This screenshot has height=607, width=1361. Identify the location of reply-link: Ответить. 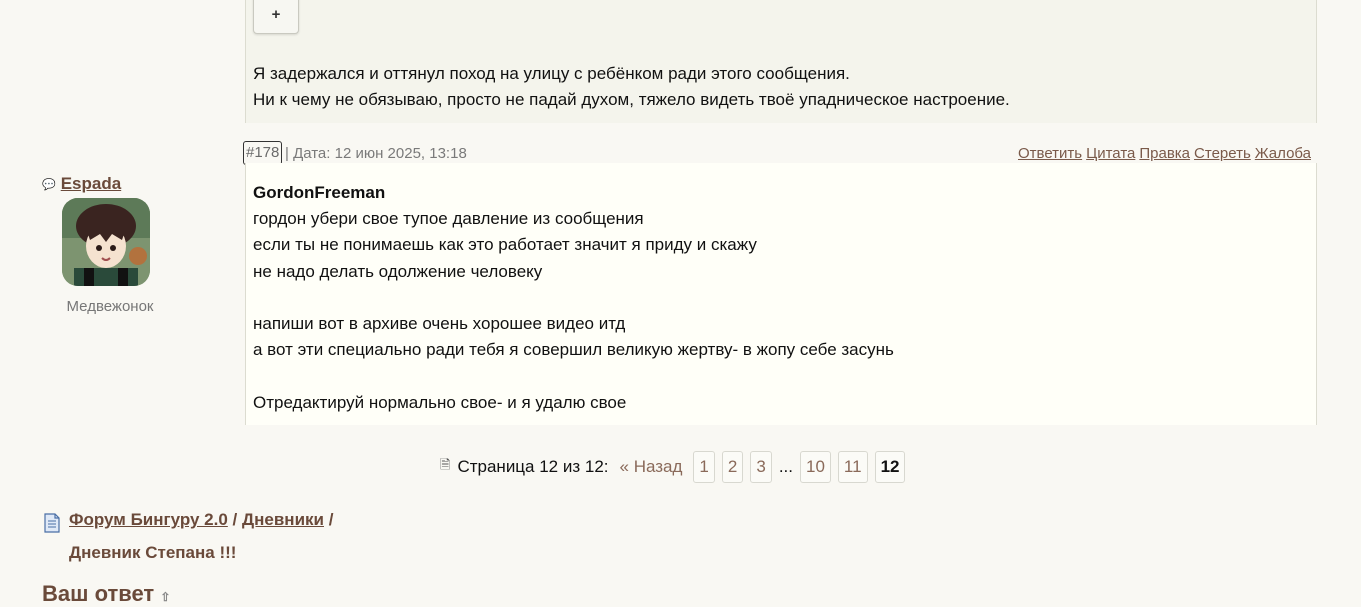
(1050, 153).